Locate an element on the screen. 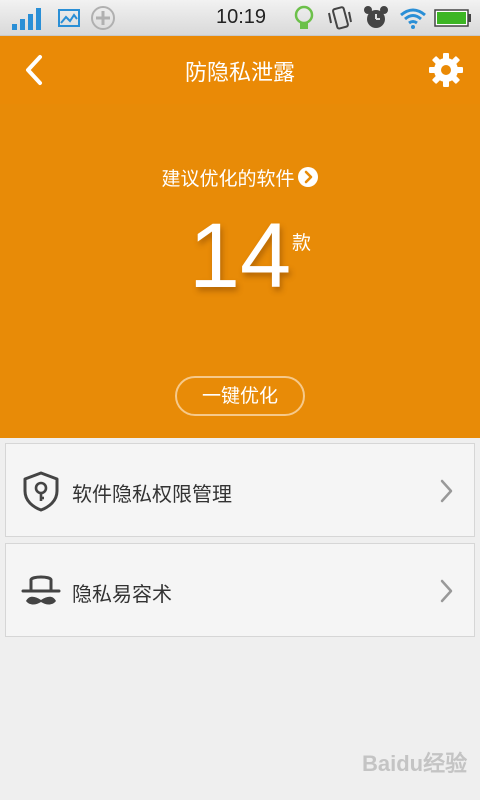 The width and height of the screenshot is (480, 800). count-unit: 款 is located at coordinates (302, 243).